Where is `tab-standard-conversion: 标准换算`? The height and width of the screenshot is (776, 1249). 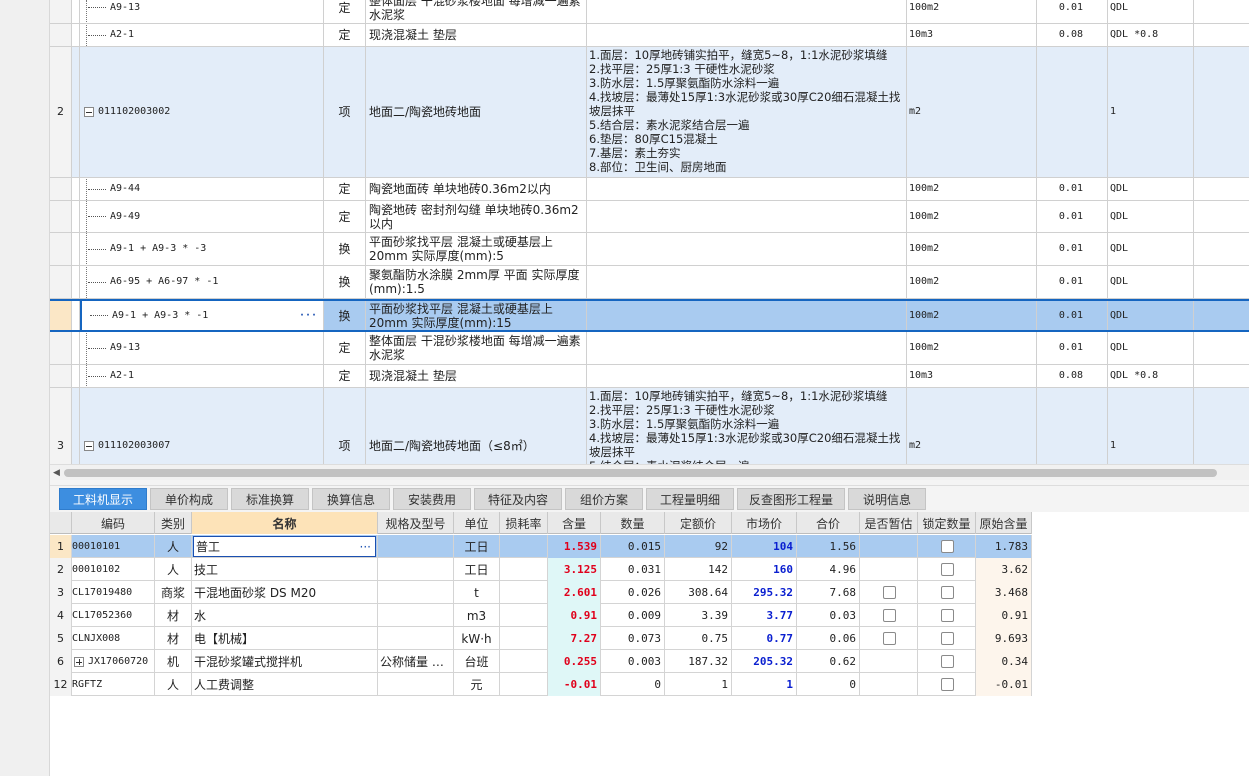 tab-standard-conversion: 标准换算 is located at coordinates (270, 499).